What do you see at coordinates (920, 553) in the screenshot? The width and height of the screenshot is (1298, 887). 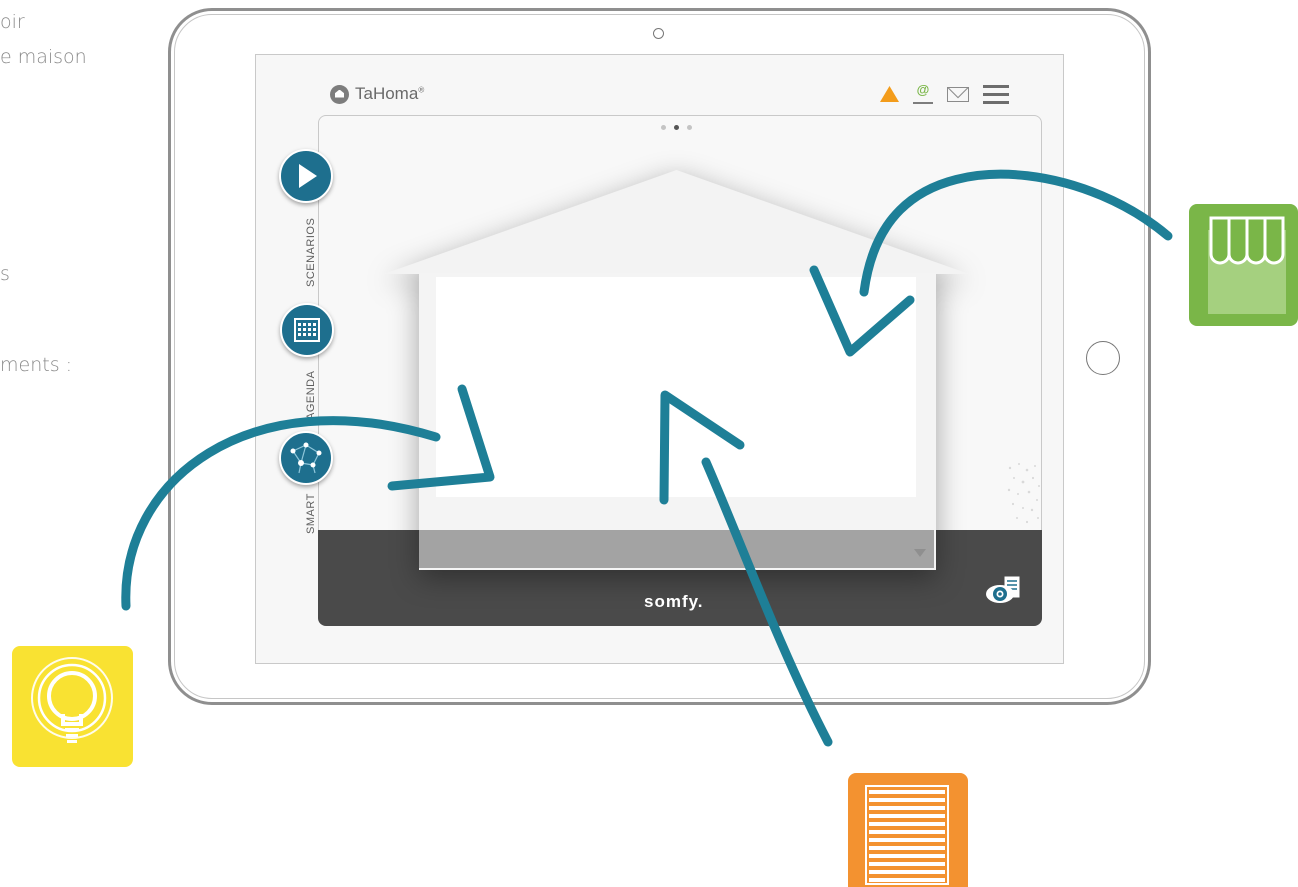 I see `expand-down-icon` at bounding box center [920, 553].